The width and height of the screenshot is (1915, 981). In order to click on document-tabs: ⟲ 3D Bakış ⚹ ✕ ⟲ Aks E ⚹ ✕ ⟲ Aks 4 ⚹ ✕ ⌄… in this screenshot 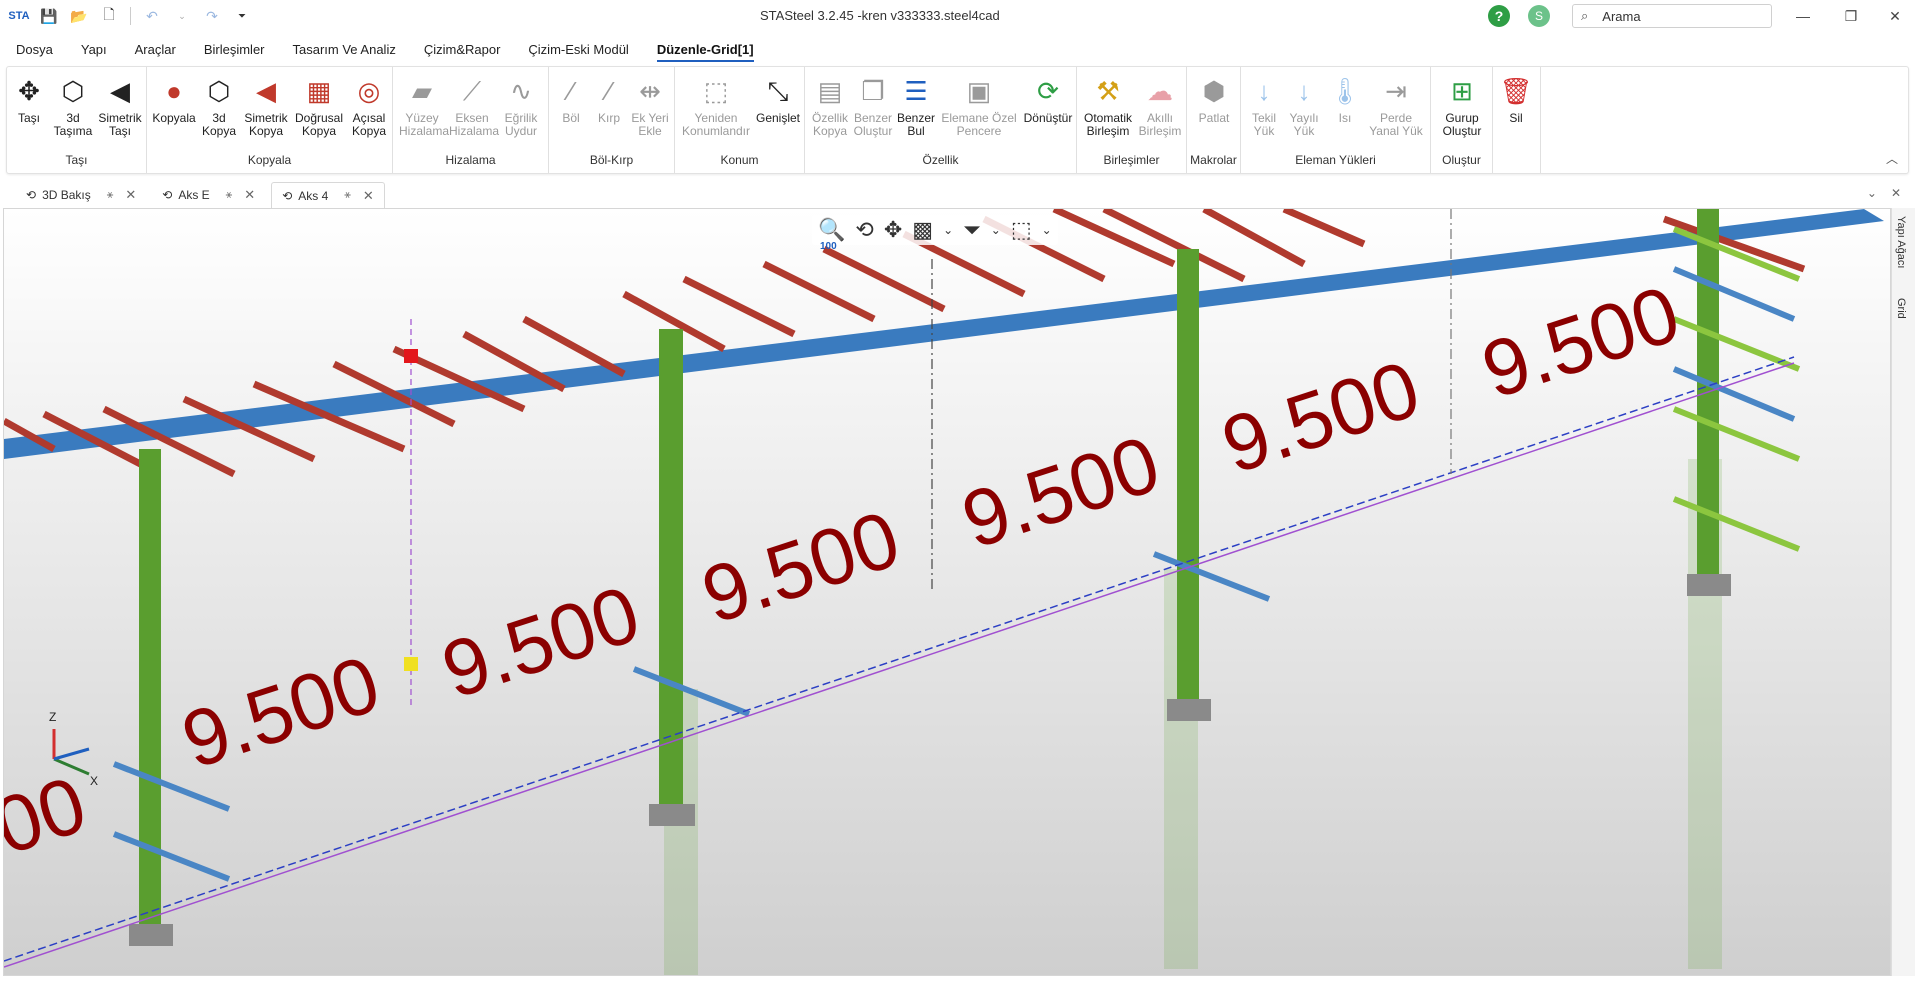, I will do `click(957, 195)`.